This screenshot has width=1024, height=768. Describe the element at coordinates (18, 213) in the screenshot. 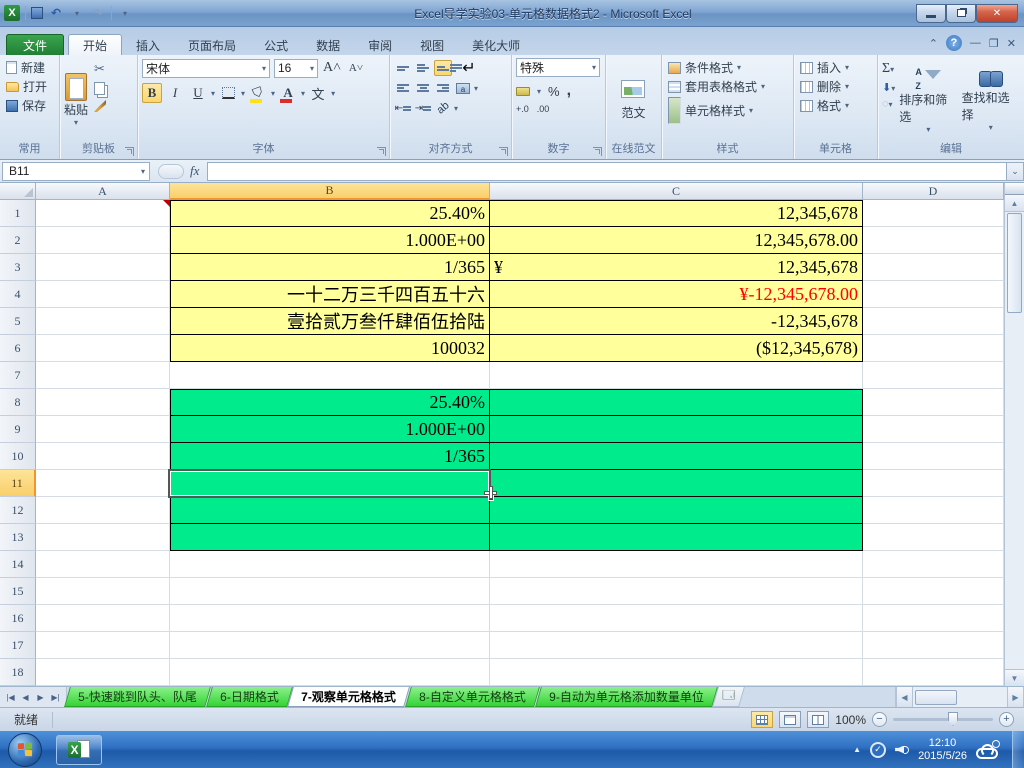

I see `row-header-1: 1` at that location.